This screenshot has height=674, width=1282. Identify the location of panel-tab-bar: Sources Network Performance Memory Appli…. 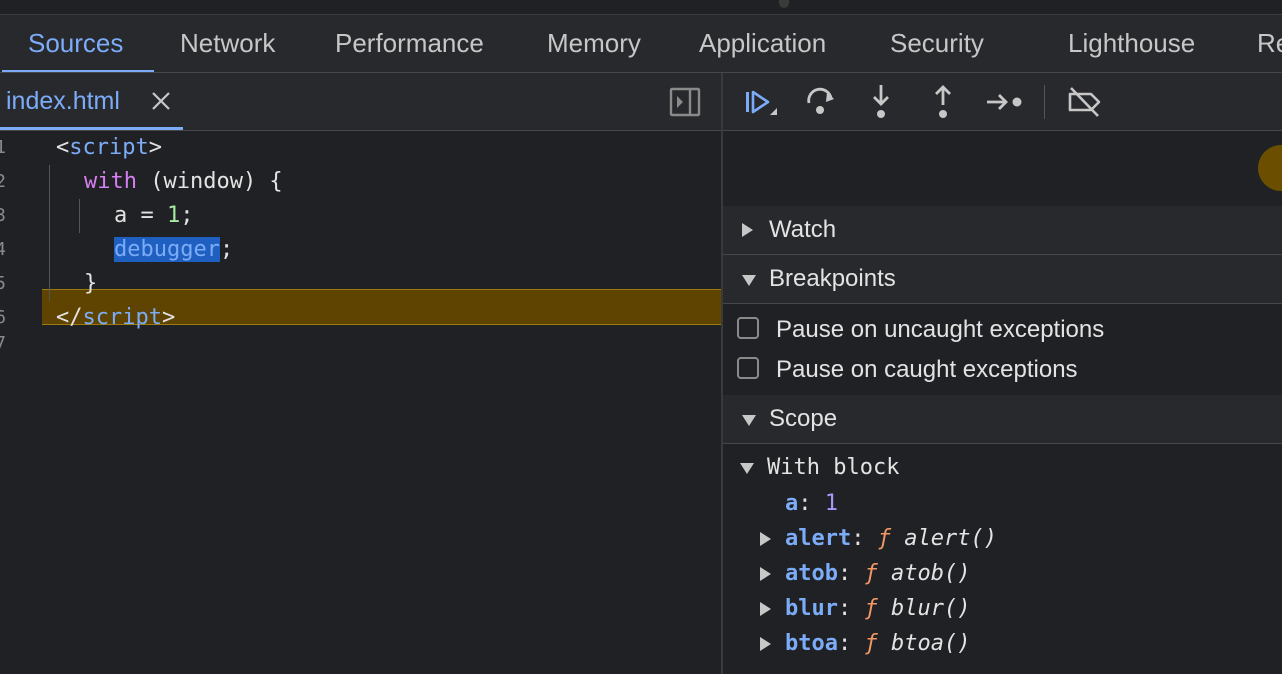
(641, 44).